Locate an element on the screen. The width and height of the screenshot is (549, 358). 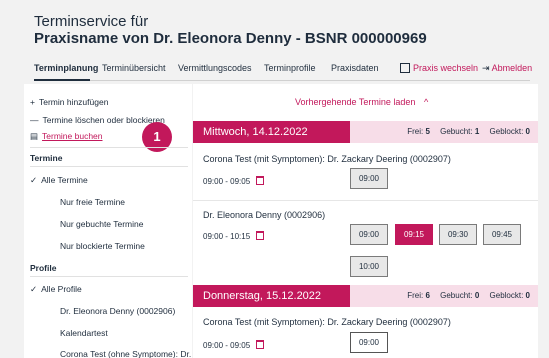
calendar-icon: ▤ is located at coordinates (34, 136).